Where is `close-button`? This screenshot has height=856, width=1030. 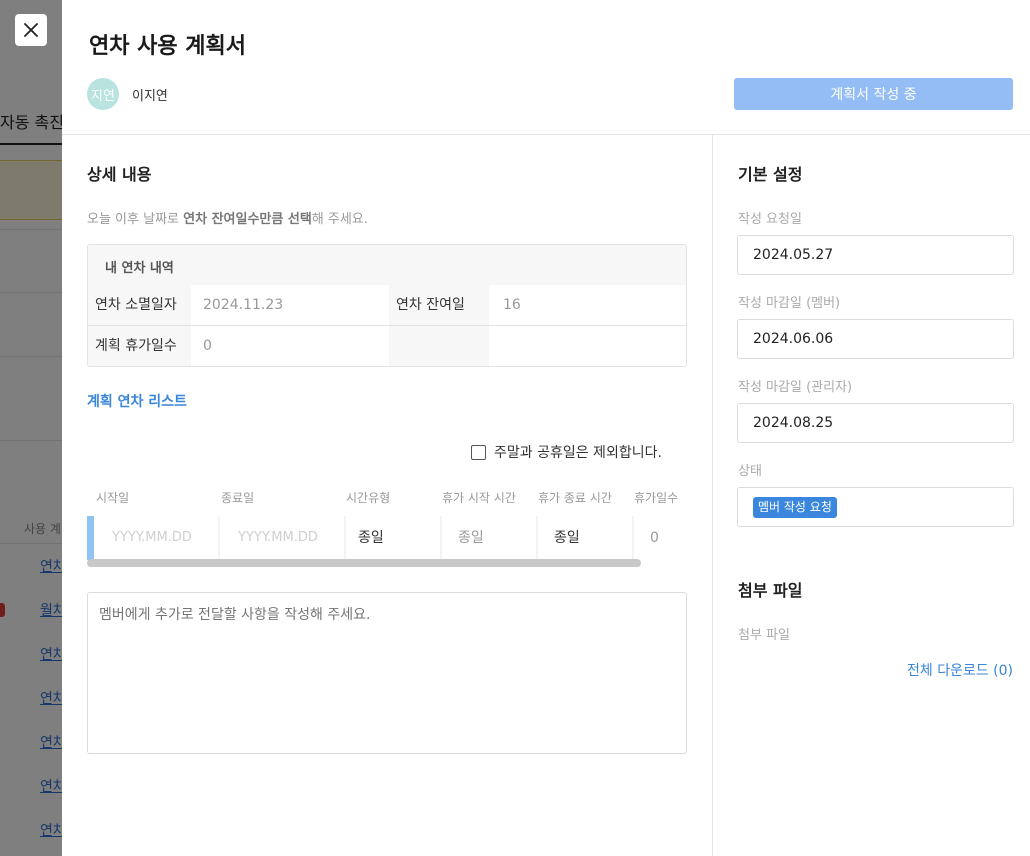
close-button is located at coordinates (31, 30).